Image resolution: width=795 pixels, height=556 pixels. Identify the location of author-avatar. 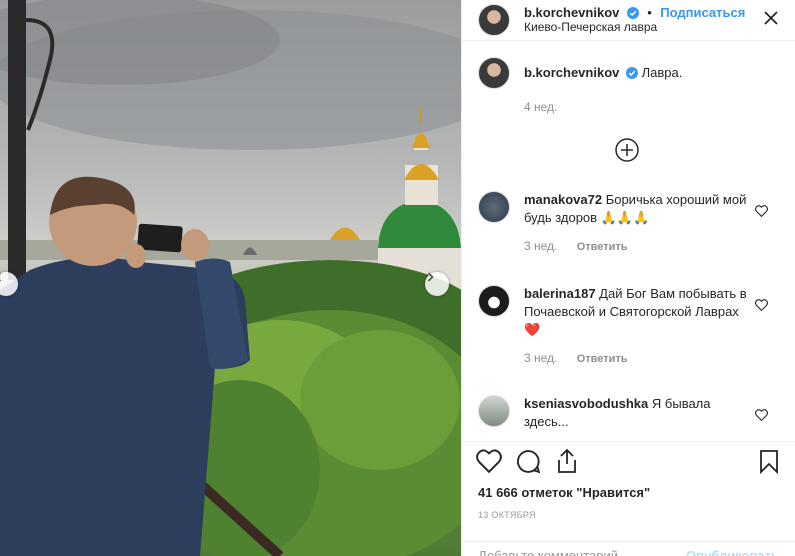
(494, 20).